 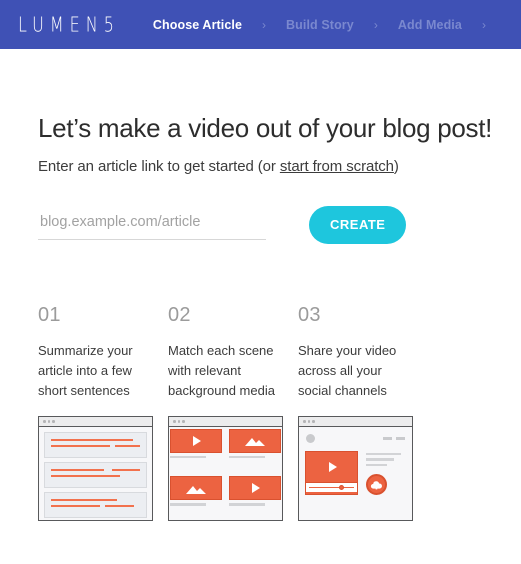 What do you see at coordinates (309, 314) in the screenshot?
I see `step-number: 03` at bounding box center [309, 314].